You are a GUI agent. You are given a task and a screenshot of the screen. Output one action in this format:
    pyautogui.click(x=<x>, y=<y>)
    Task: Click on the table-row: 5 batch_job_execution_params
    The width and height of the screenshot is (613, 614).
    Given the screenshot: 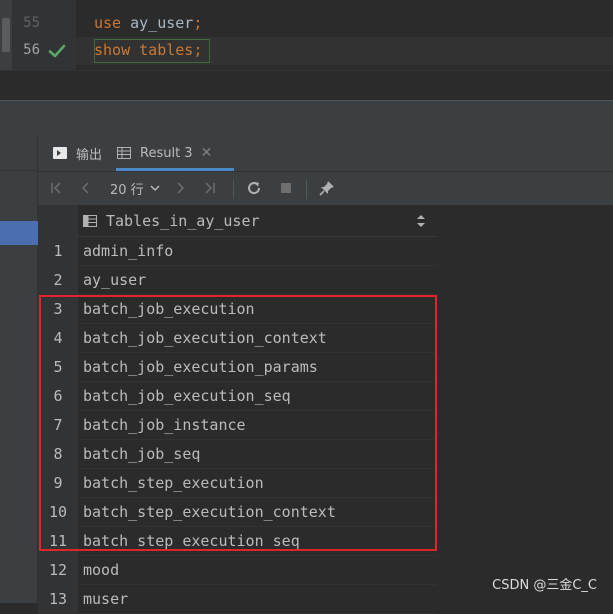 What is the action you would take?
    pyautogui.click(x=237, y=367)
    